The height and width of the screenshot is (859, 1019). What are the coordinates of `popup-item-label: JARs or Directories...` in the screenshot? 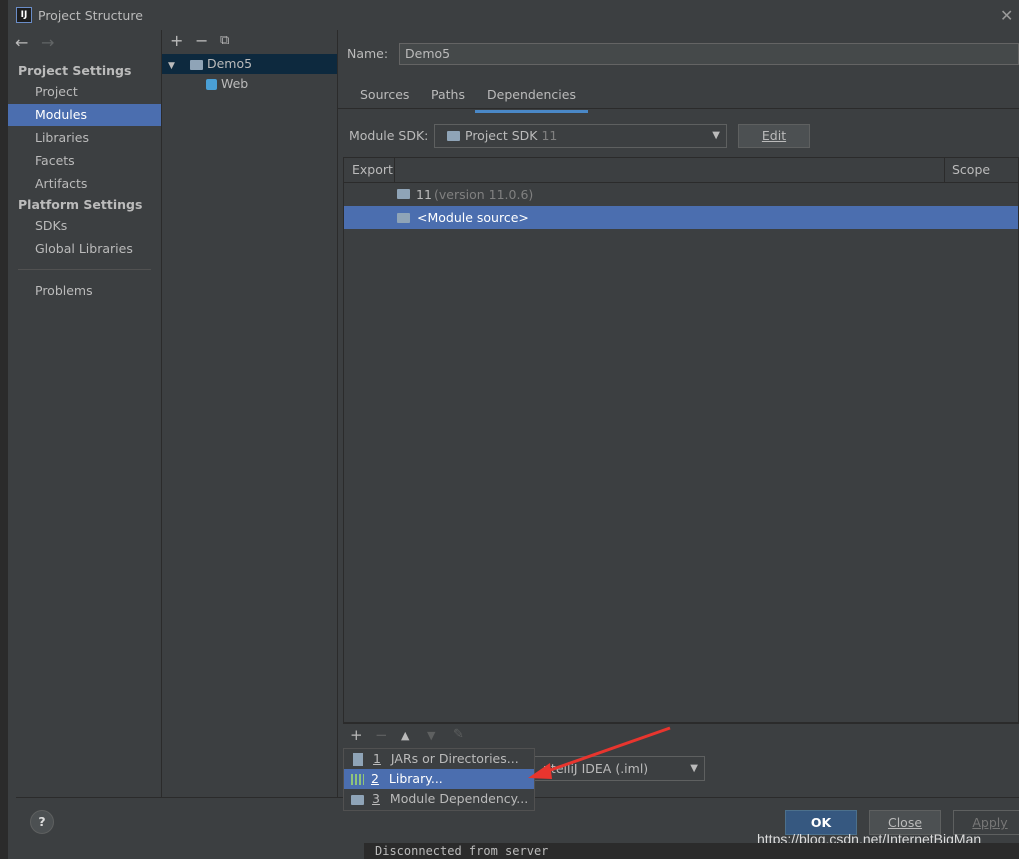 It's located at (454, 758).